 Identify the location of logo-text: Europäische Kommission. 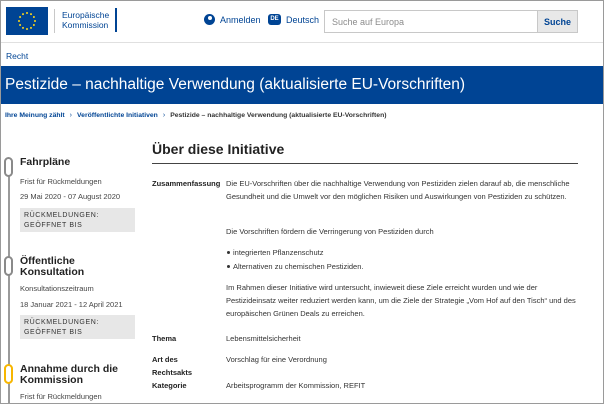
(85, 20).